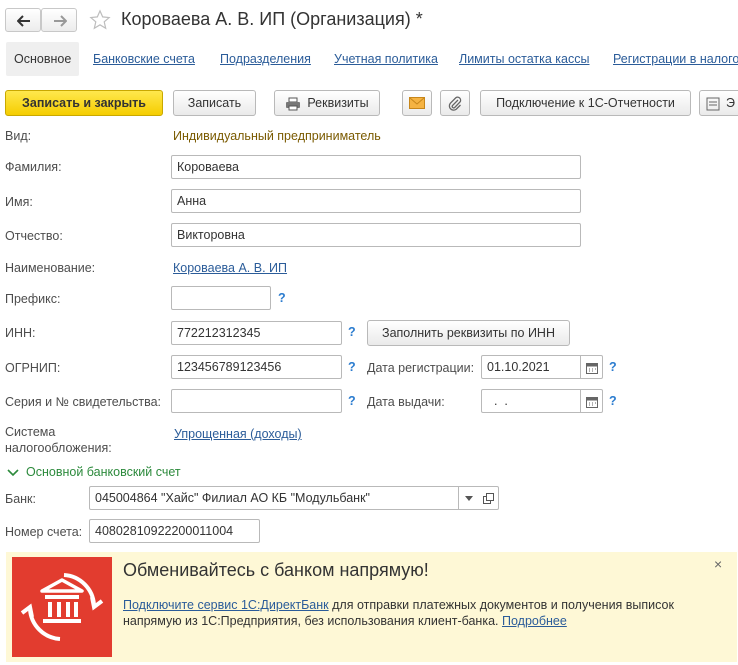 This screenshot has height=665, width=738. I want to click on requisites-label: Реквизиты, so click(338, 103).